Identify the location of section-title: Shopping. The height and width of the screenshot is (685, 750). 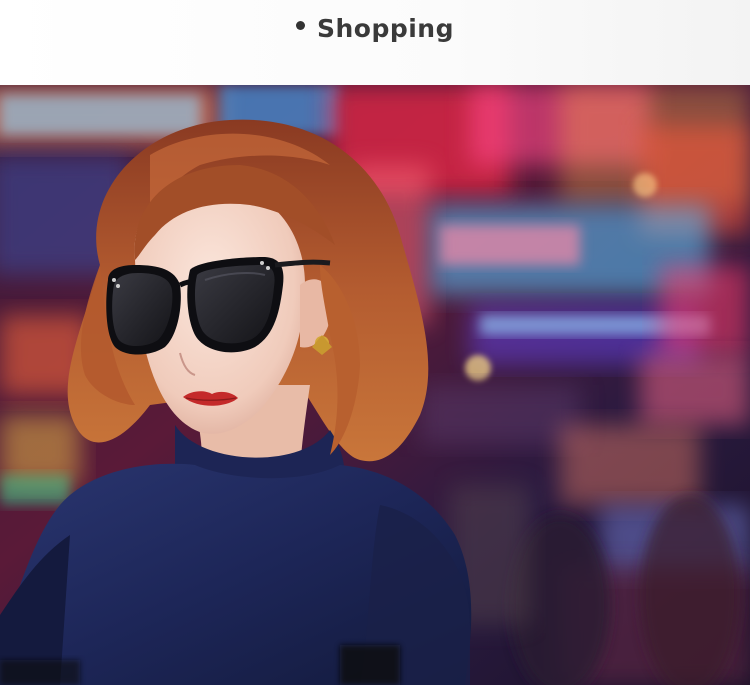
(385, 28).